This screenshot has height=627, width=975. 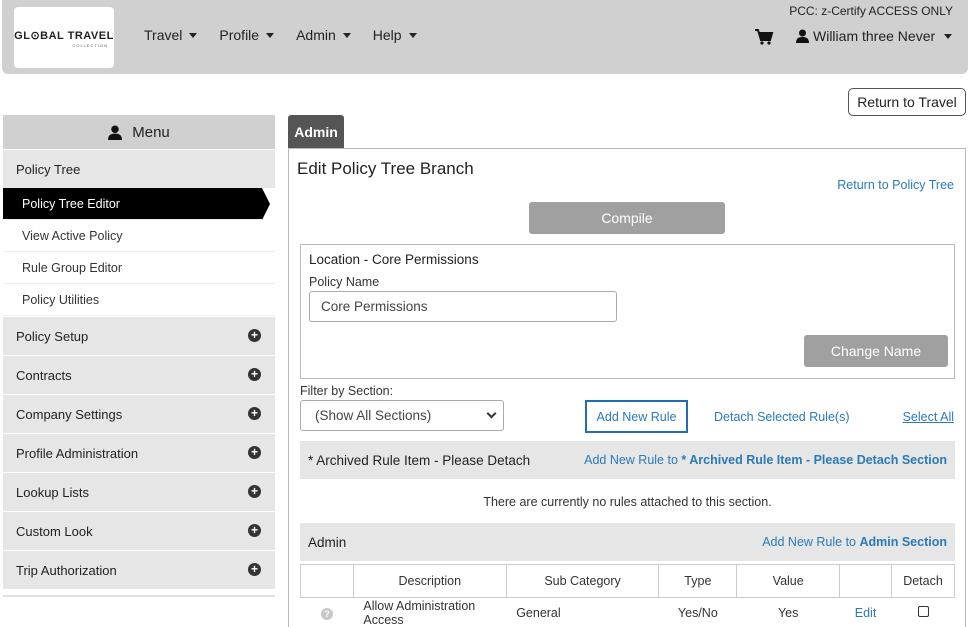 What do you see at coordinates (344, 282) in the screenshot?
I see `policy-name-label: Policy Name` at bounding box center [344, 282].